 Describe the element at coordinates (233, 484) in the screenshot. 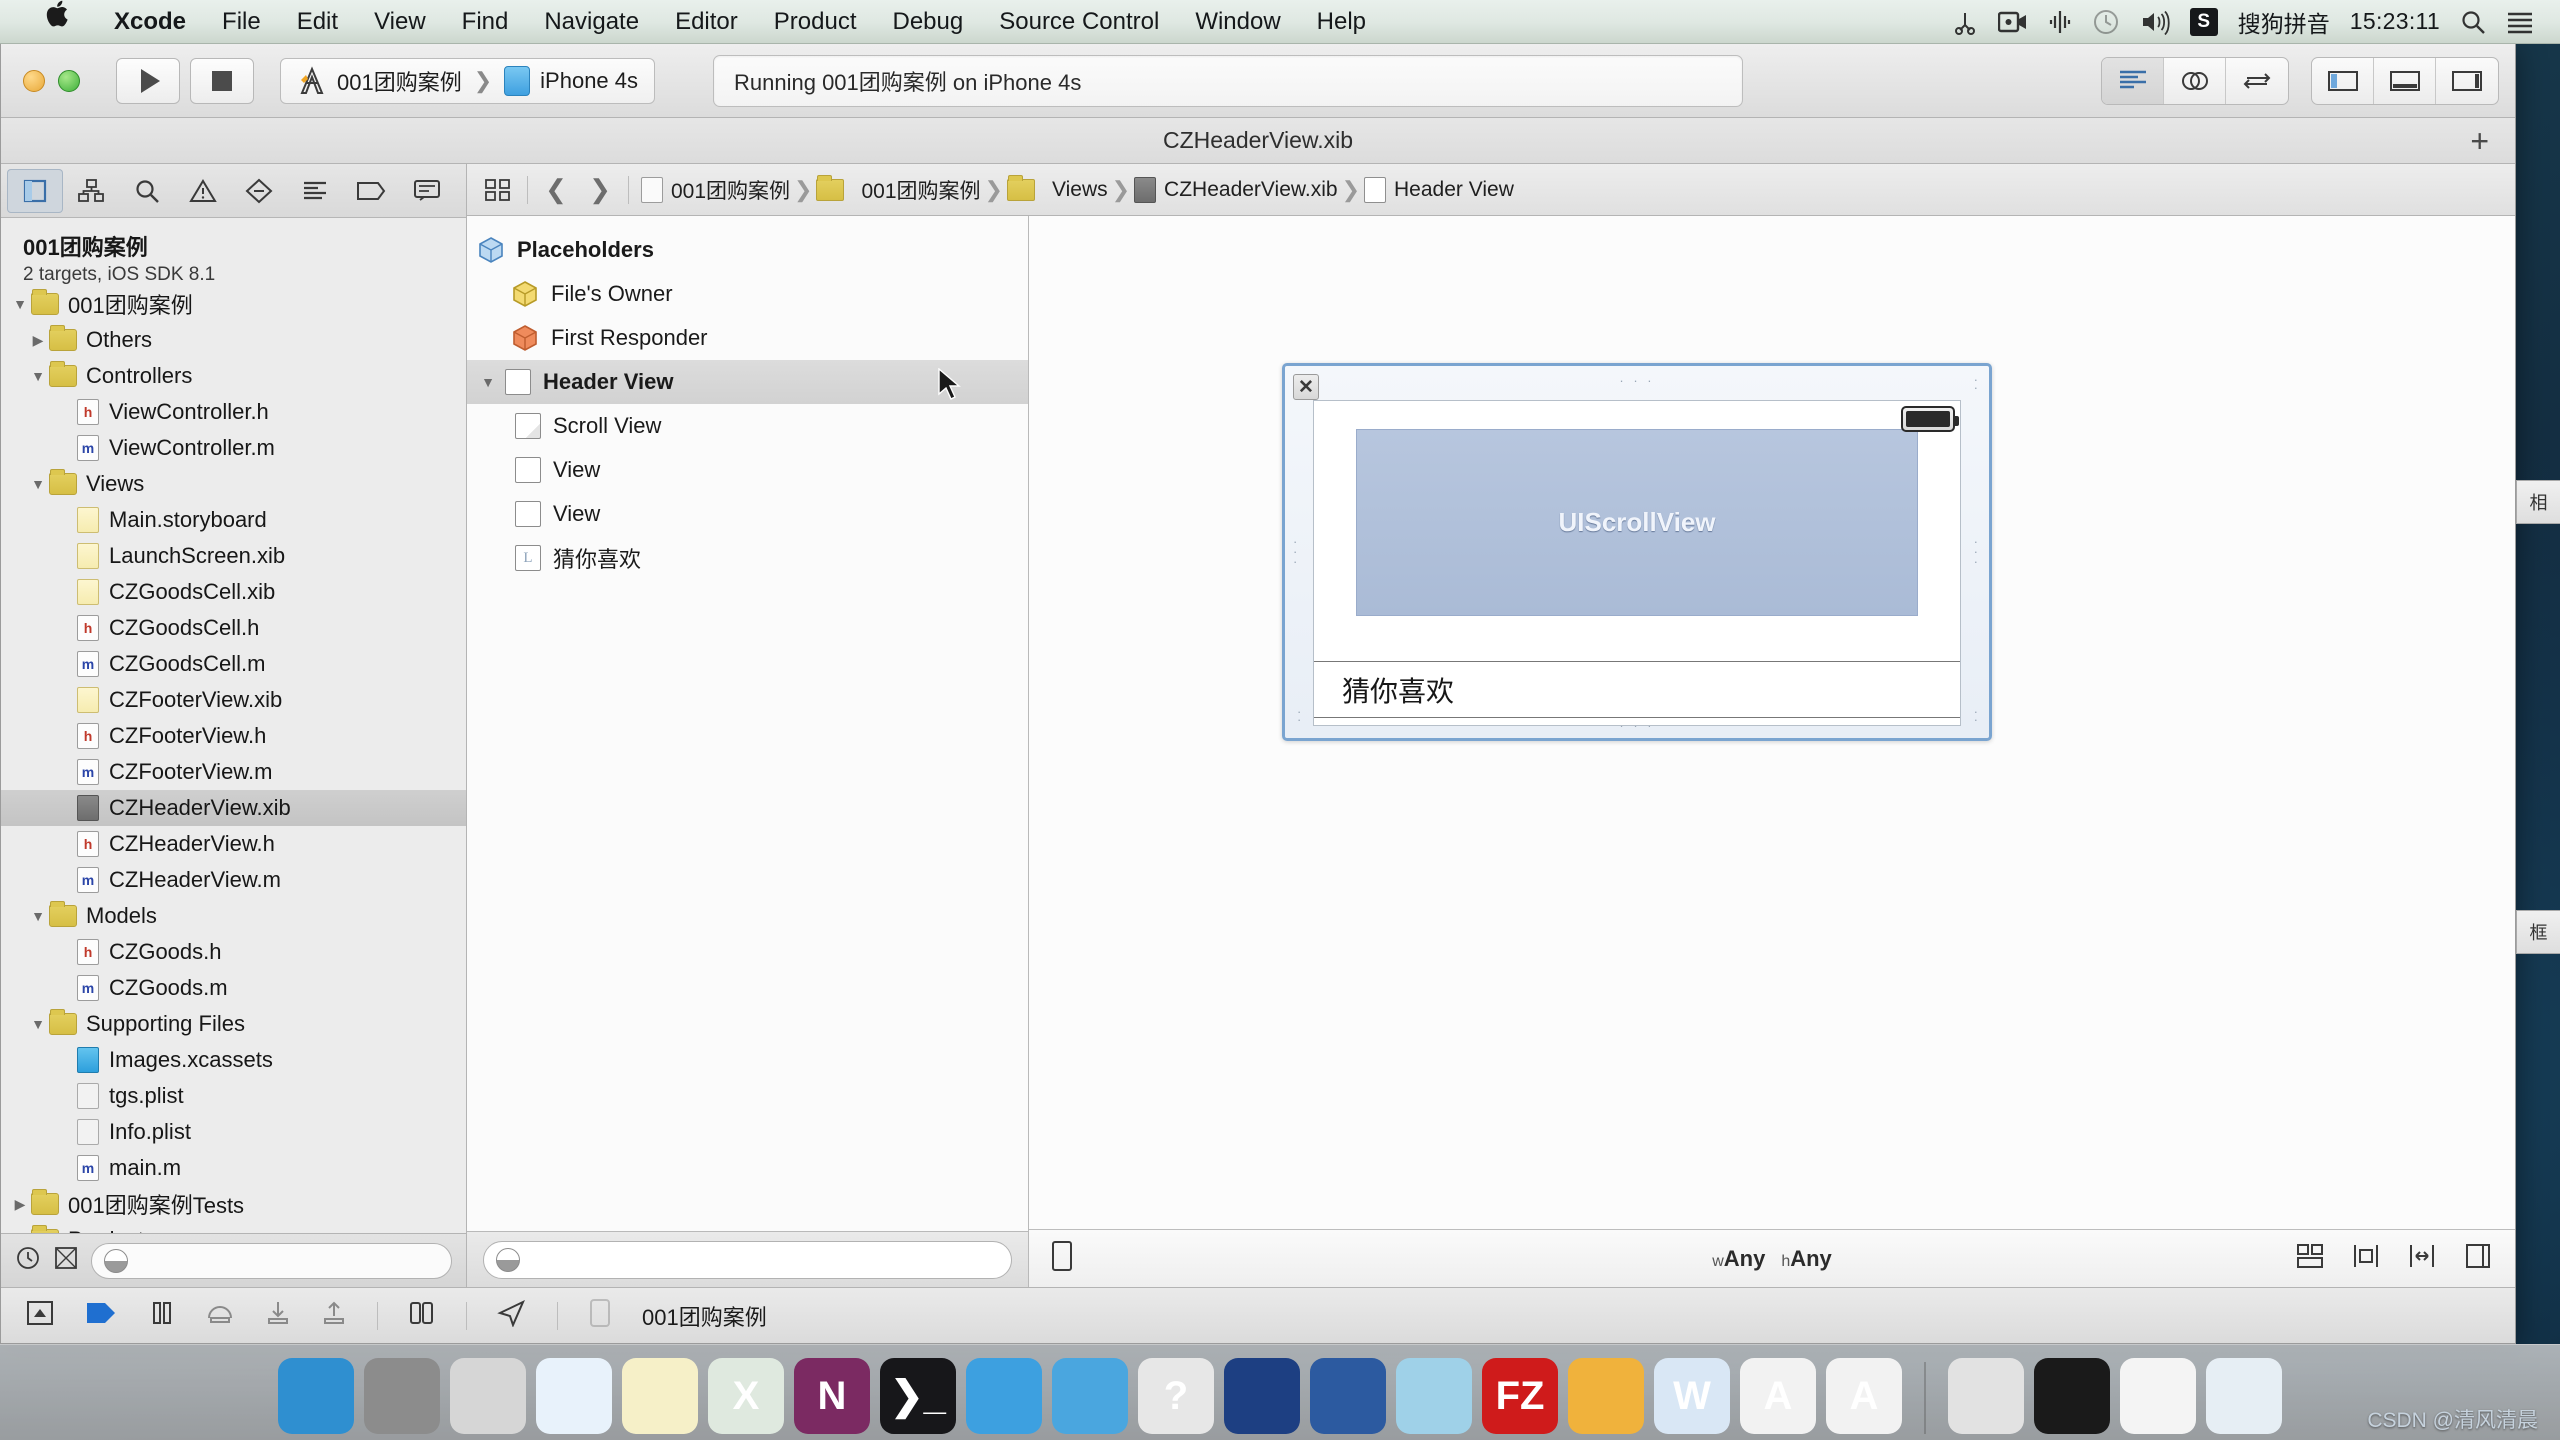

I see `navigator-row: Views` at that location.